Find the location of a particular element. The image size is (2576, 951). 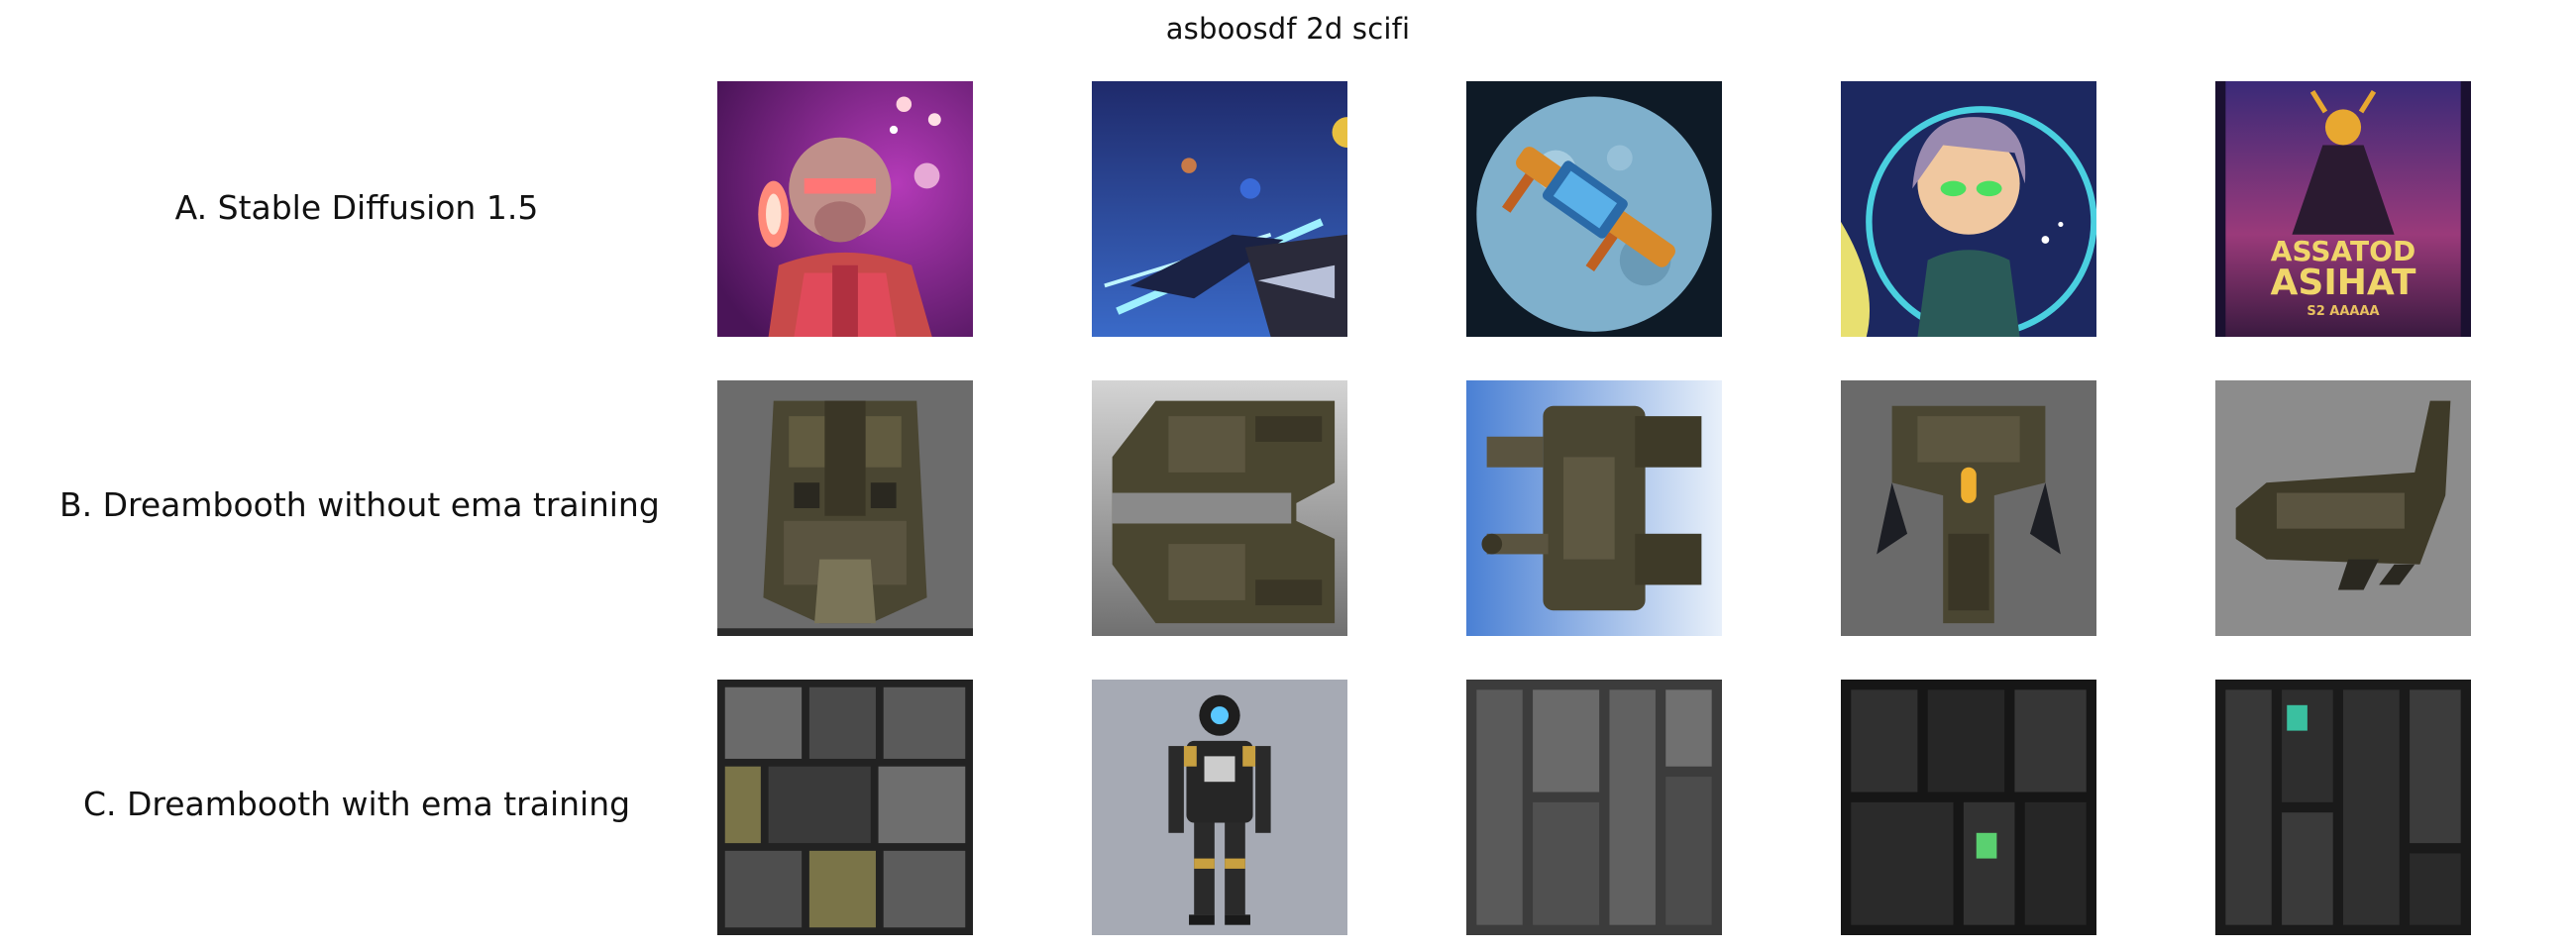

image-a5-scifi-poster: ASSATOD ASIHAT S2 AAAAA is located at coordinates (2343, 209).